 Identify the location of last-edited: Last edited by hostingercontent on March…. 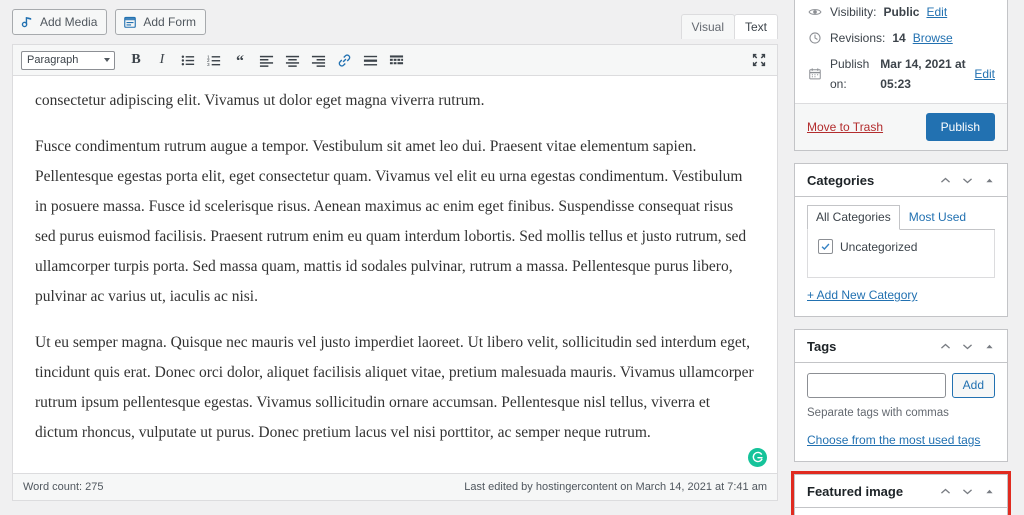
(615, 487).